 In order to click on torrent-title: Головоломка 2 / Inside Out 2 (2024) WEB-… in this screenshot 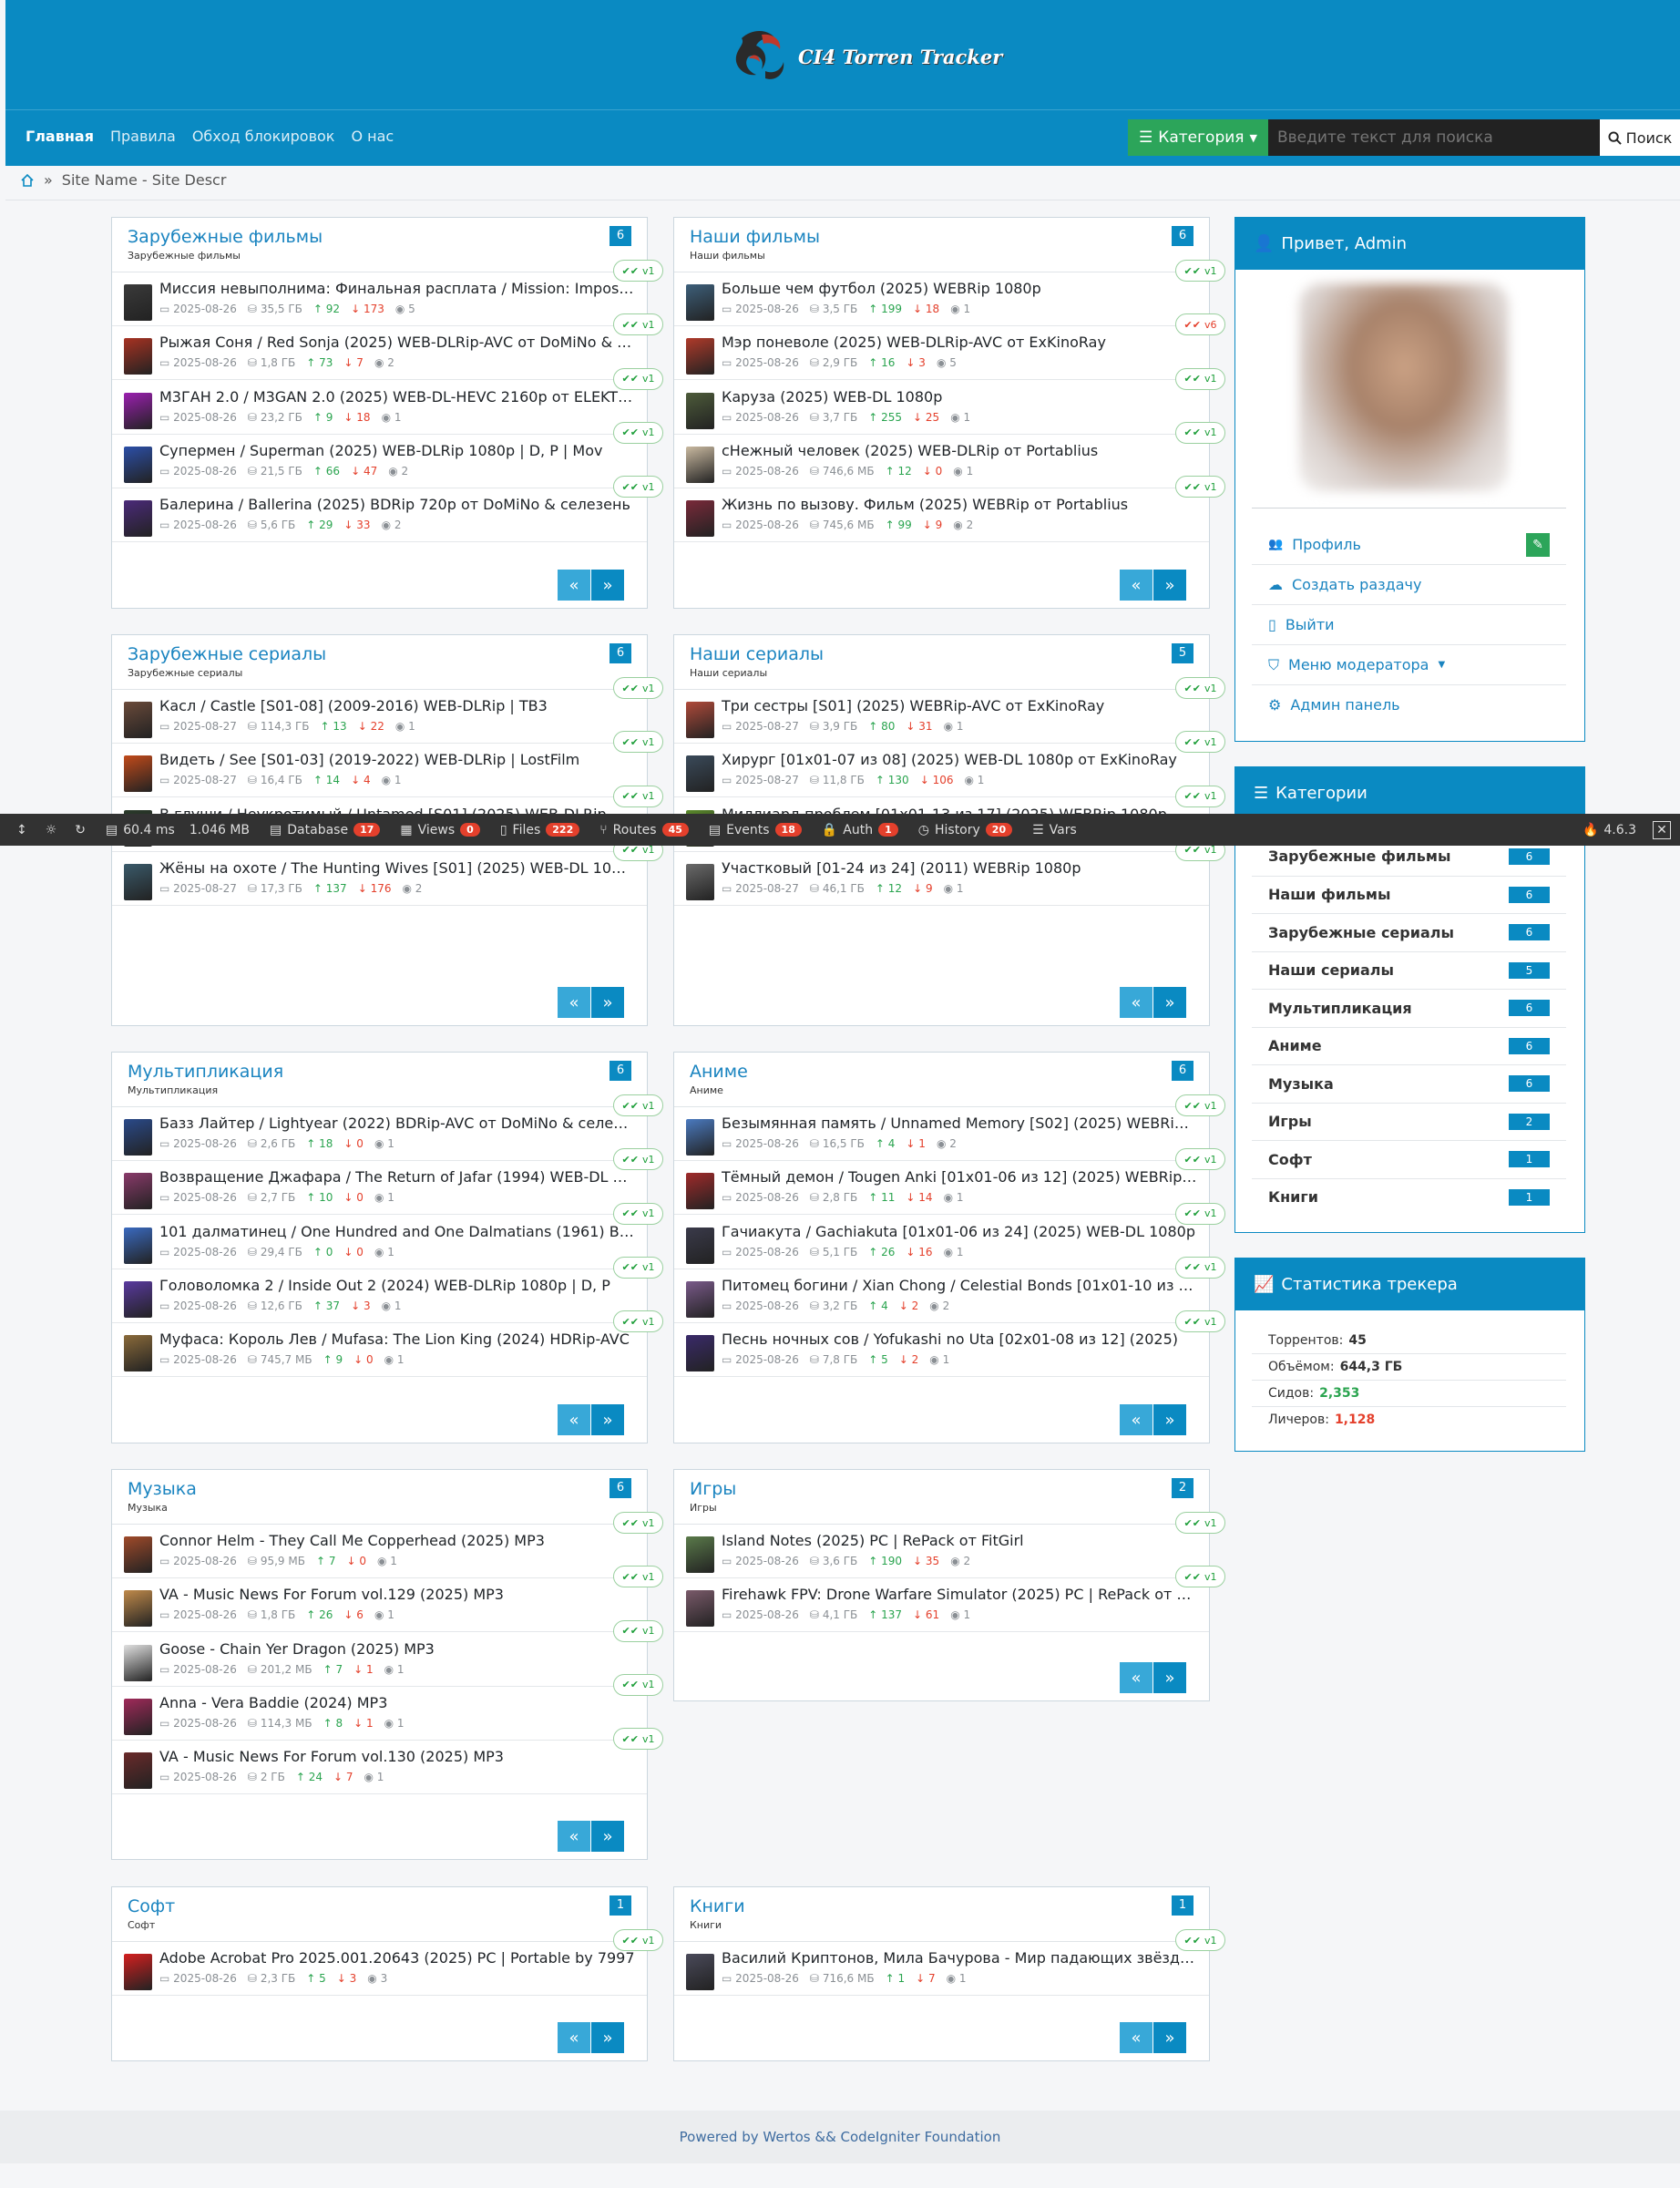, I will do `click(397, 1285)`.